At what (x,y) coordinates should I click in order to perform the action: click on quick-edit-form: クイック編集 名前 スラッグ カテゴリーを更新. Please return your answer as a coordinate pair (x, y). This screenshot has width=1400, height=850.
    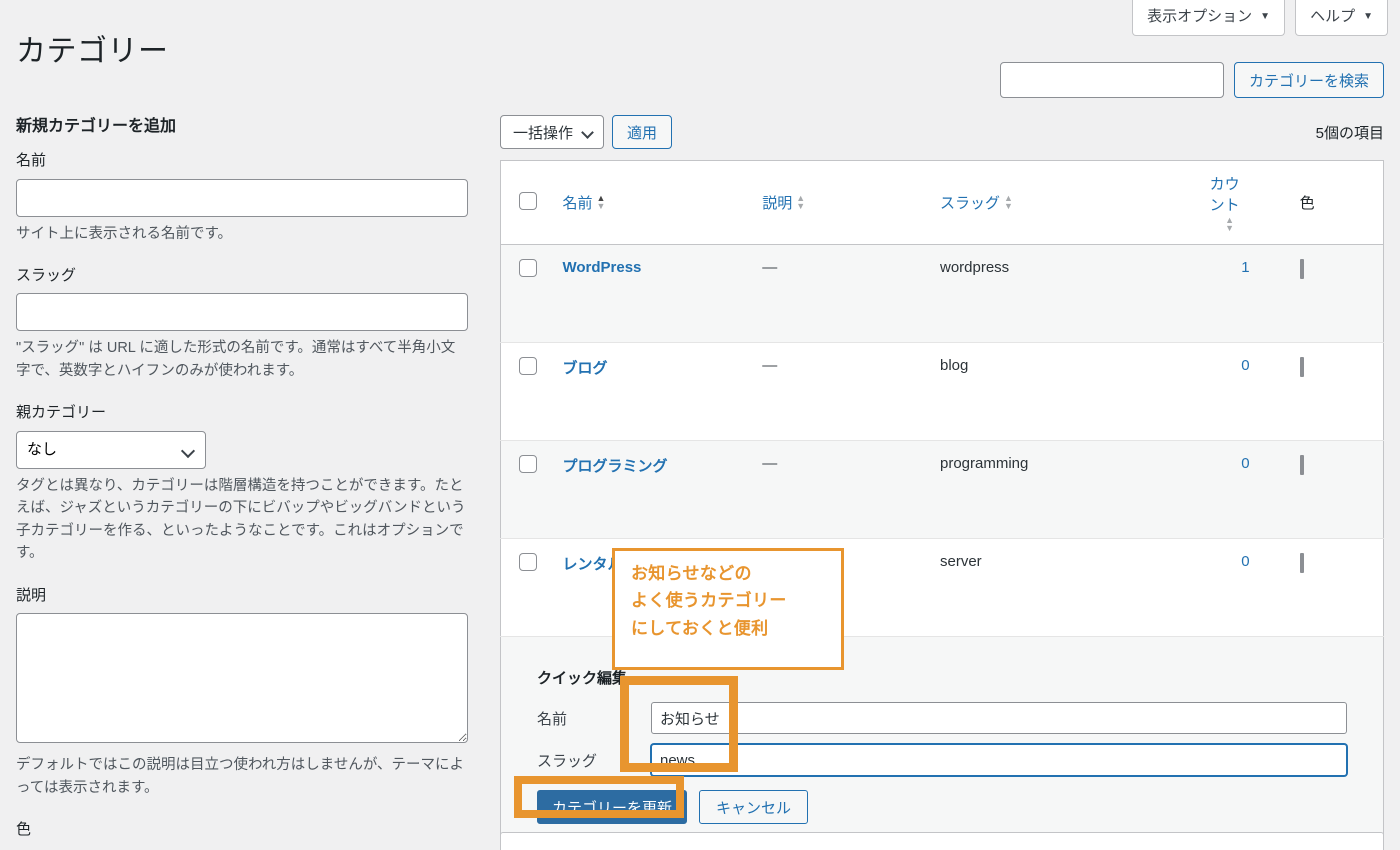
    Looking at the image, I should click on (942, 747).